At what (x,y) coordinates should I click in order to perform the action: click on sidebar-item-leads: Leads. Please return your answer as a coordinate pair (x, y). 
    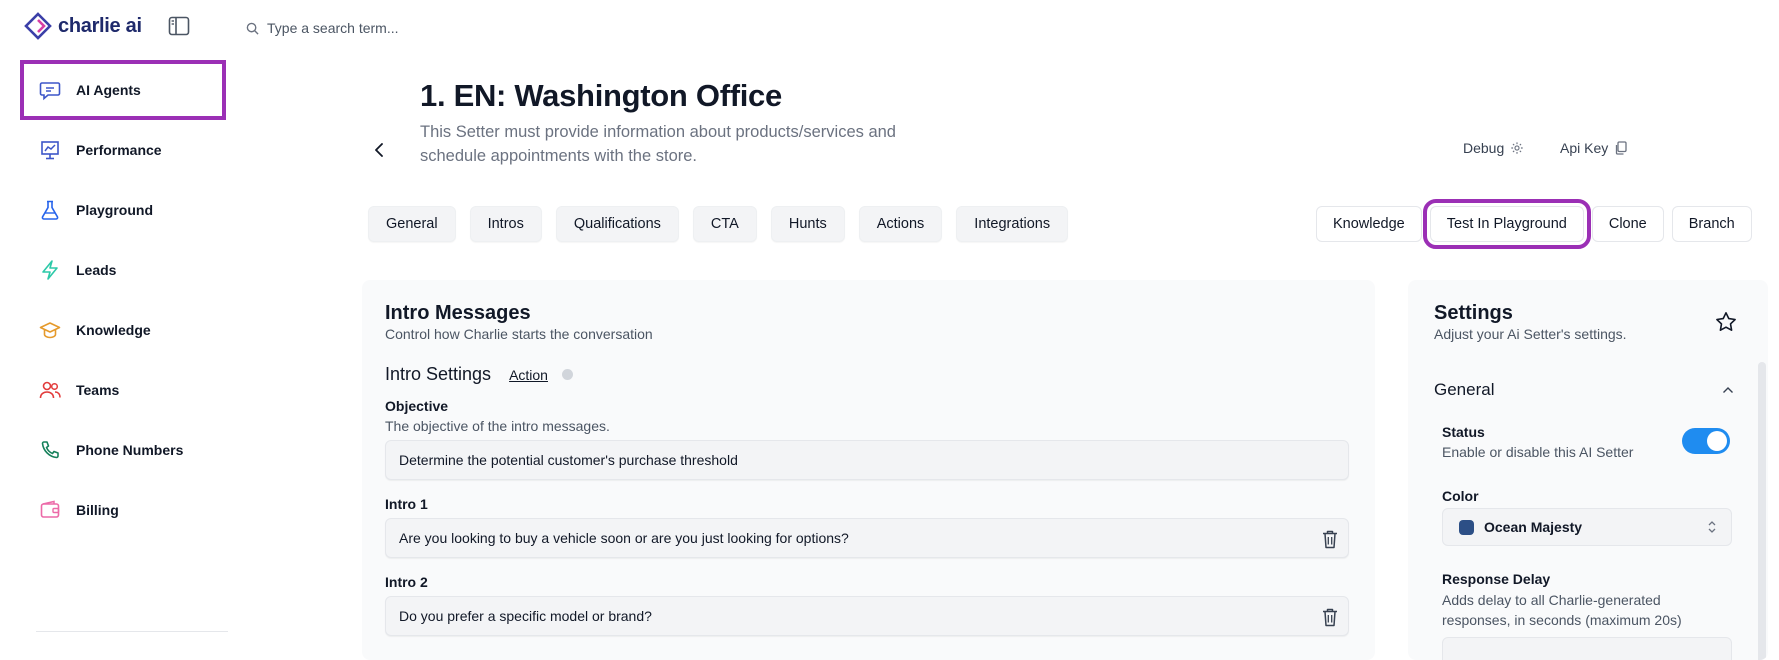
    Looking at the image, I should click on (123, 270).